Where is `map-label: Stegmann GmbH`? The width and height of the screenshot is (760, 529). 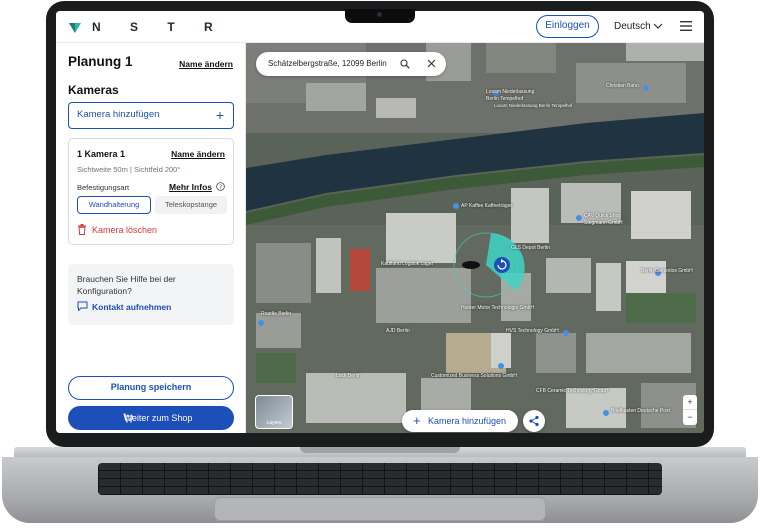 map-label: Stegmann GmbH is located at coordinates (603, 223).